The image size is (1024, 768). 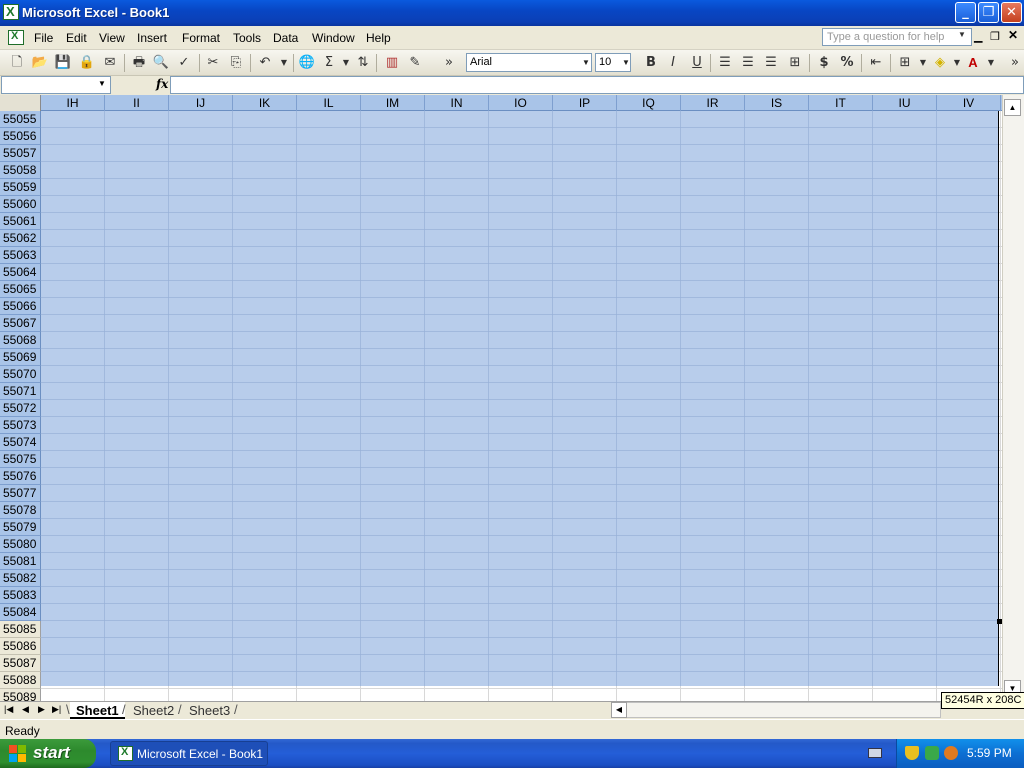 What do you see at coordinates (1013, 398) in the screenshot?
I see `vertical-scrollbar` at bounding box center [1013, 398].